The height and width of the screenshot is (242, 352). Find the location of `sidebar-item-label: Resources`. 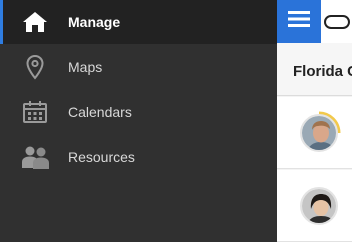

sidebar-item-label: Resources is located at coordinates (101, 157).